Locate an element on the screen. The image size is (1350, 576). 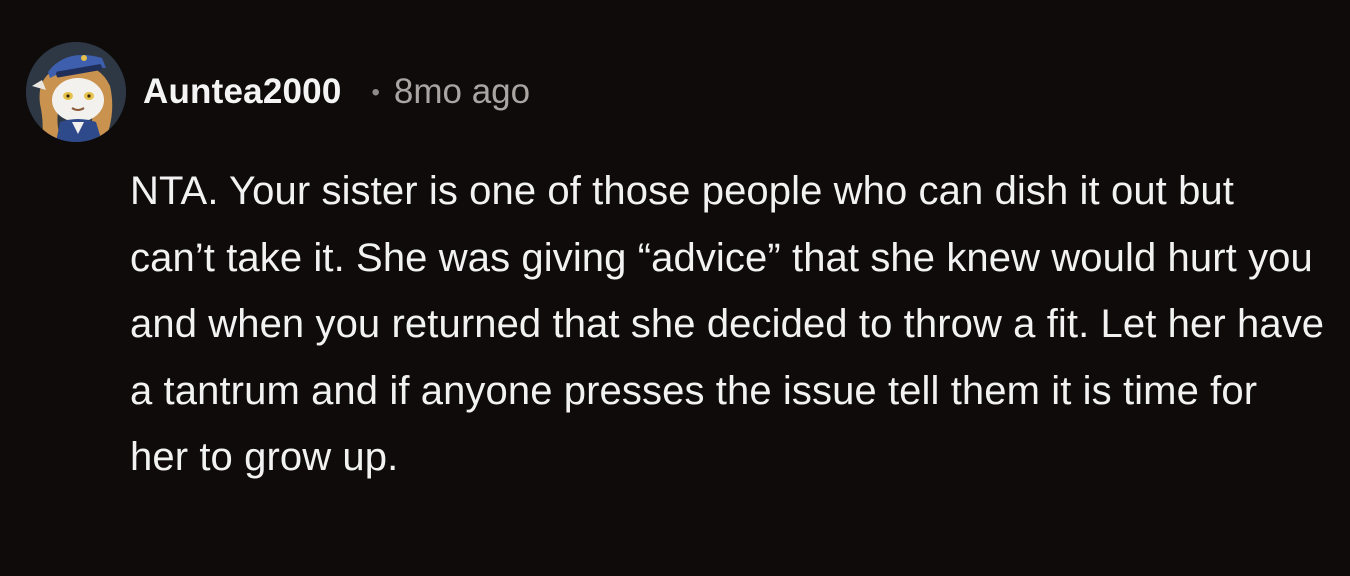
username-link: Auntea2000 is located at coordinates (242, 92).